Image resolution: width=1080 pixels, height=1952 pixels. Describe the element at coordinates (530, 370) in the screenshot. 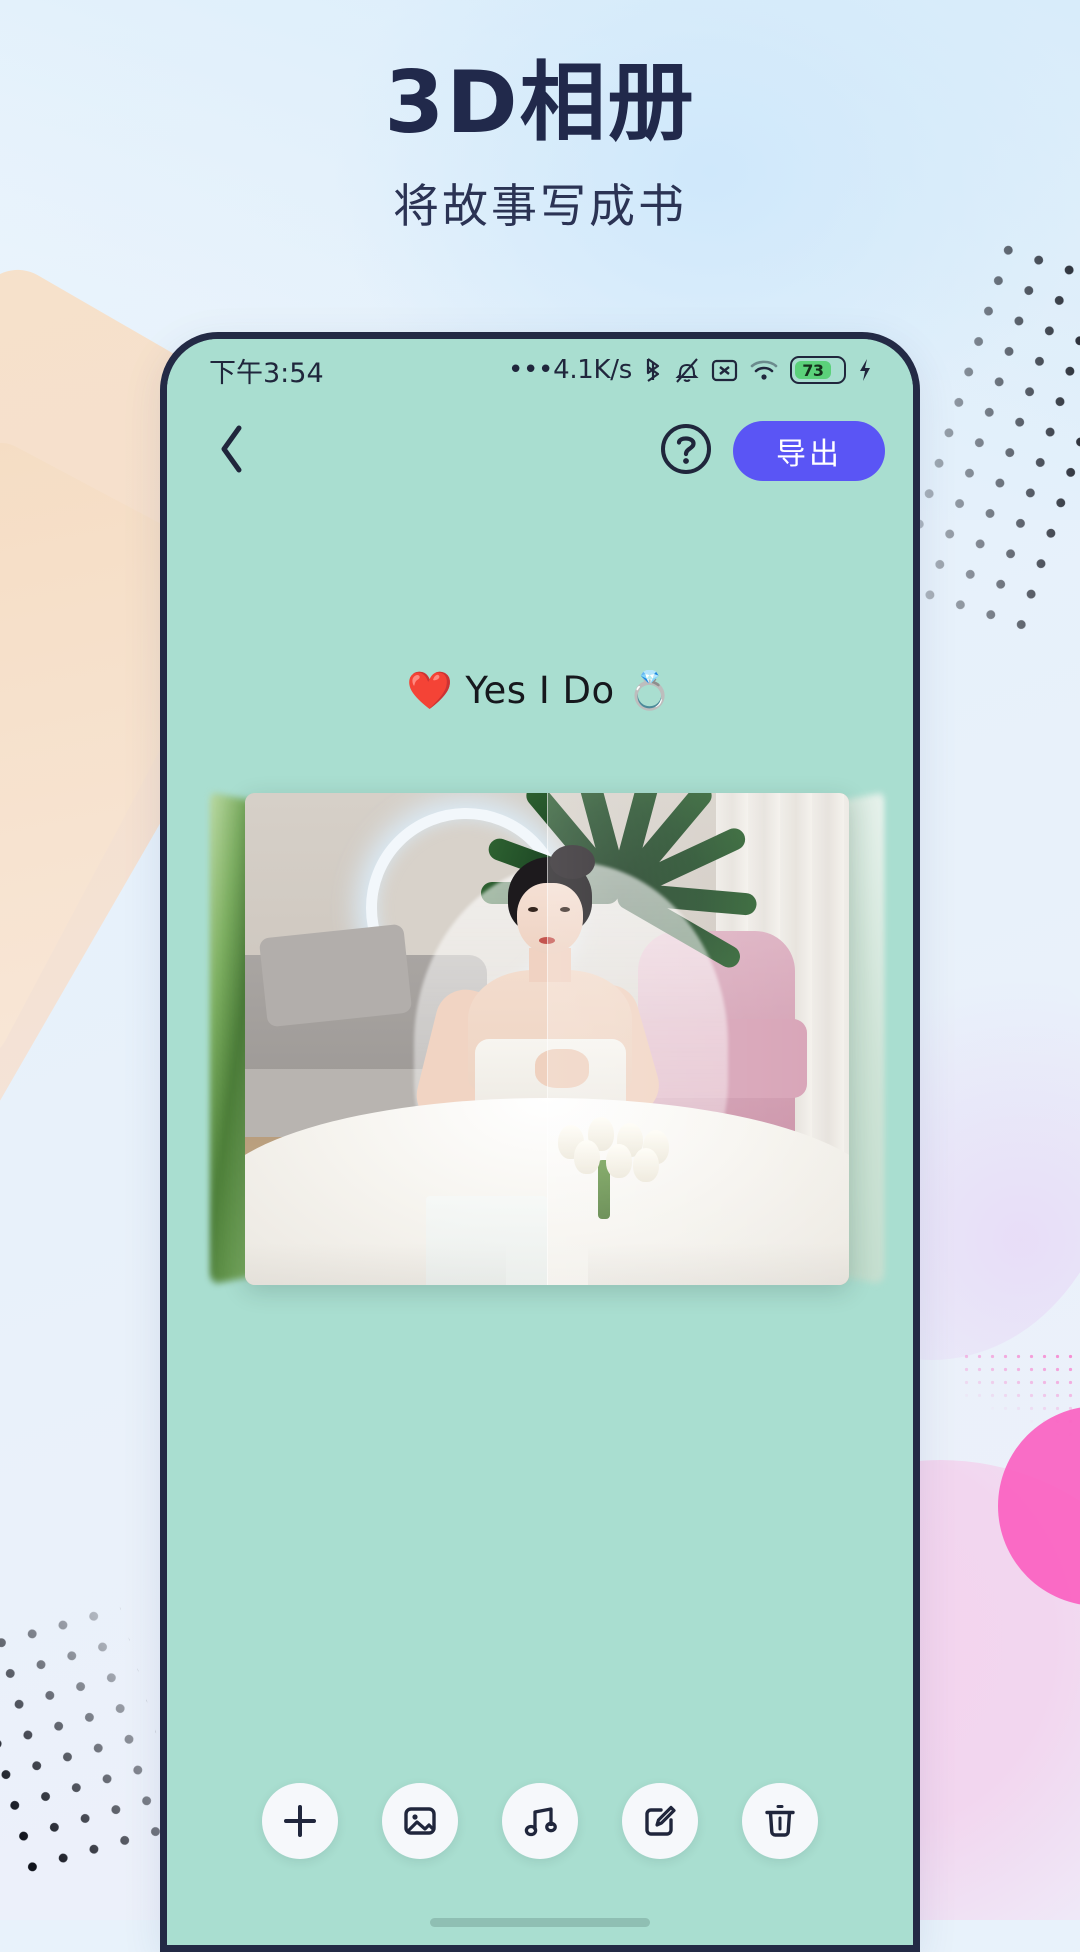

I see `speed-dots: •••` at that location.